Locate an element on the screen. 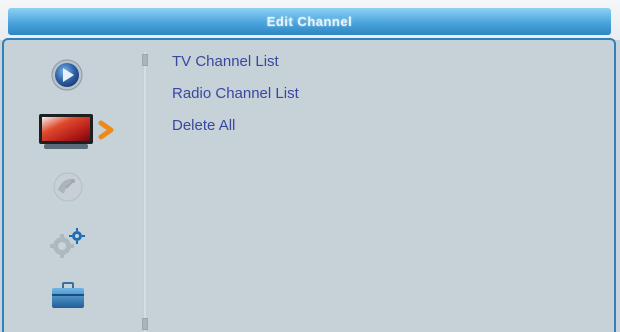 Image resolution: width=620 pixels, height=332 pixels. page-title: Edit Channel is located at coordinates (309, 21).